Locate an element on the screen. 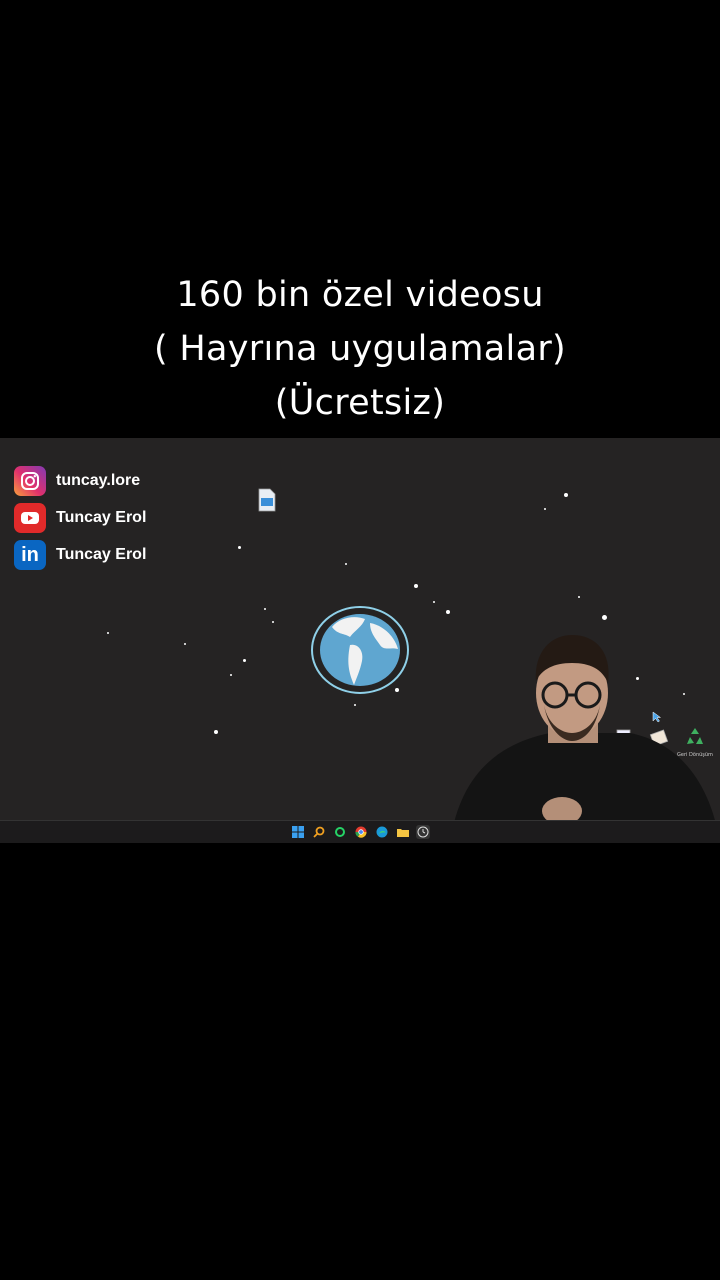 Image resolution: width=720 pixels, height=1280 pixels. instagram-icon is located at coordinates (30, 481).